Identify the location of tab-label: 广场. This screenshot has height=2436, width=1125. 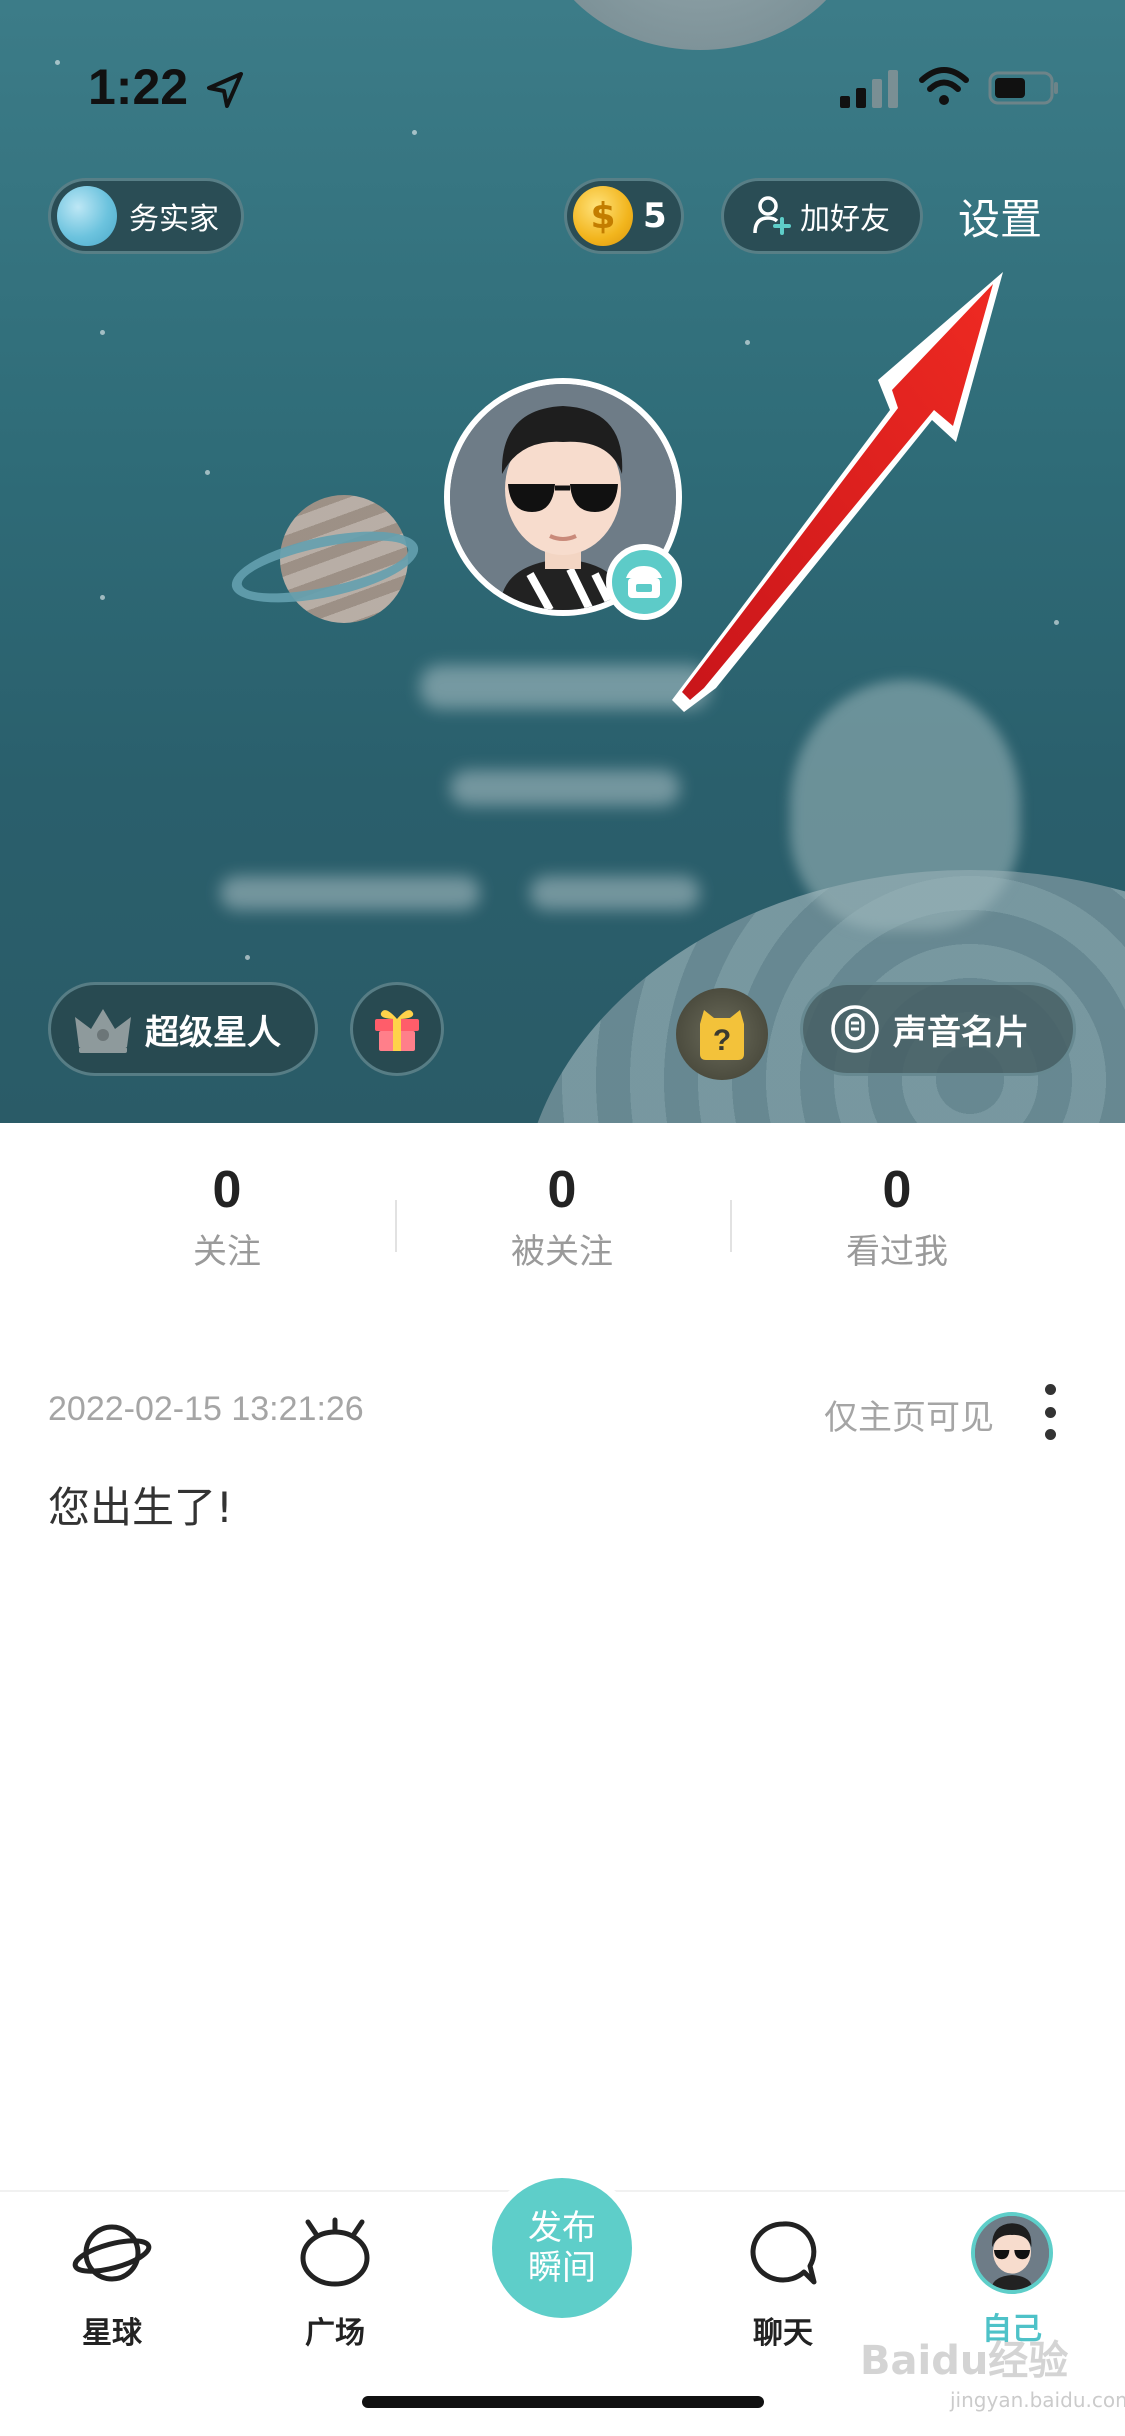
(335, 2333).